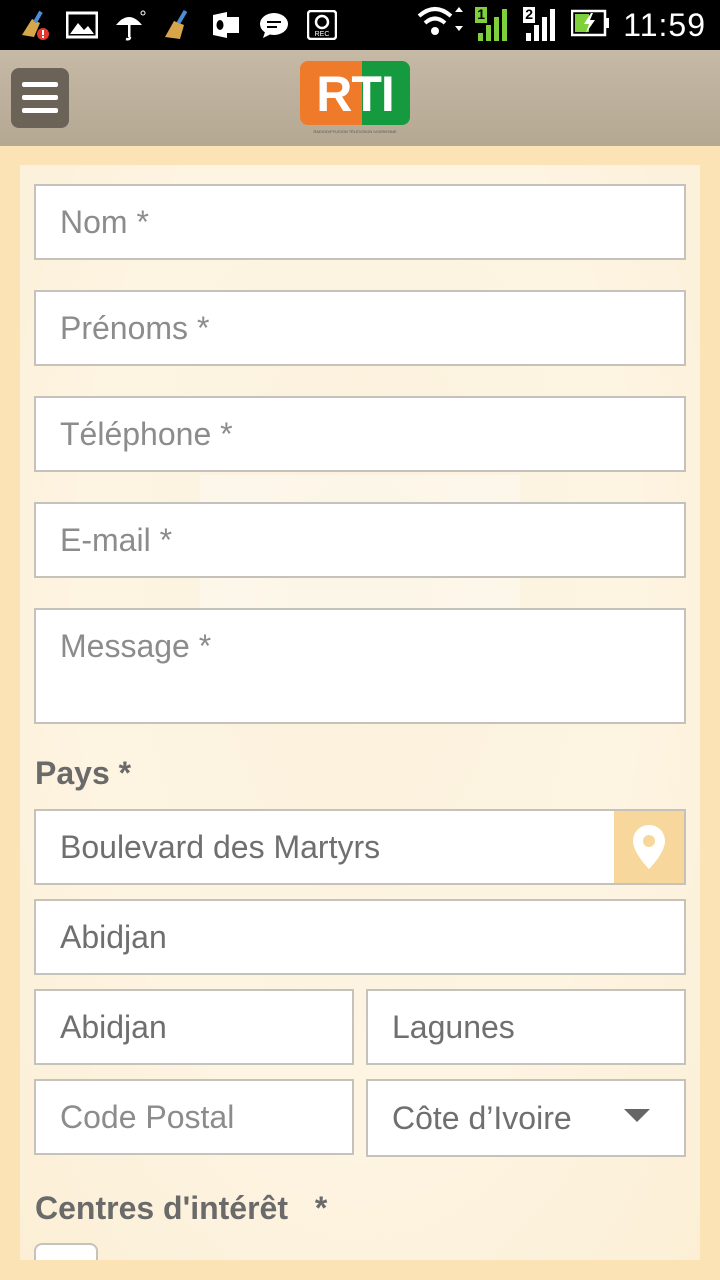 This screenshot has height=1280, width=720. Describe the element at coordinates (591, 25) in the screenshot. I see `battery-charging-icon` at that location.